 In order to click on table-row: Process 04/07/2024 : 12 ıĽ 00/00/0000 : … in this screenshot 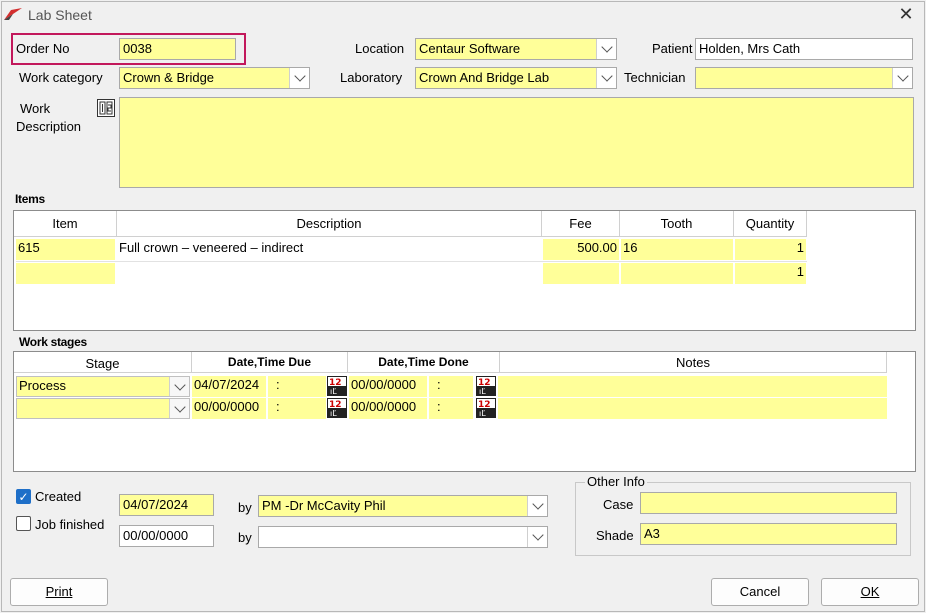, I will do `click(451, 386)`.